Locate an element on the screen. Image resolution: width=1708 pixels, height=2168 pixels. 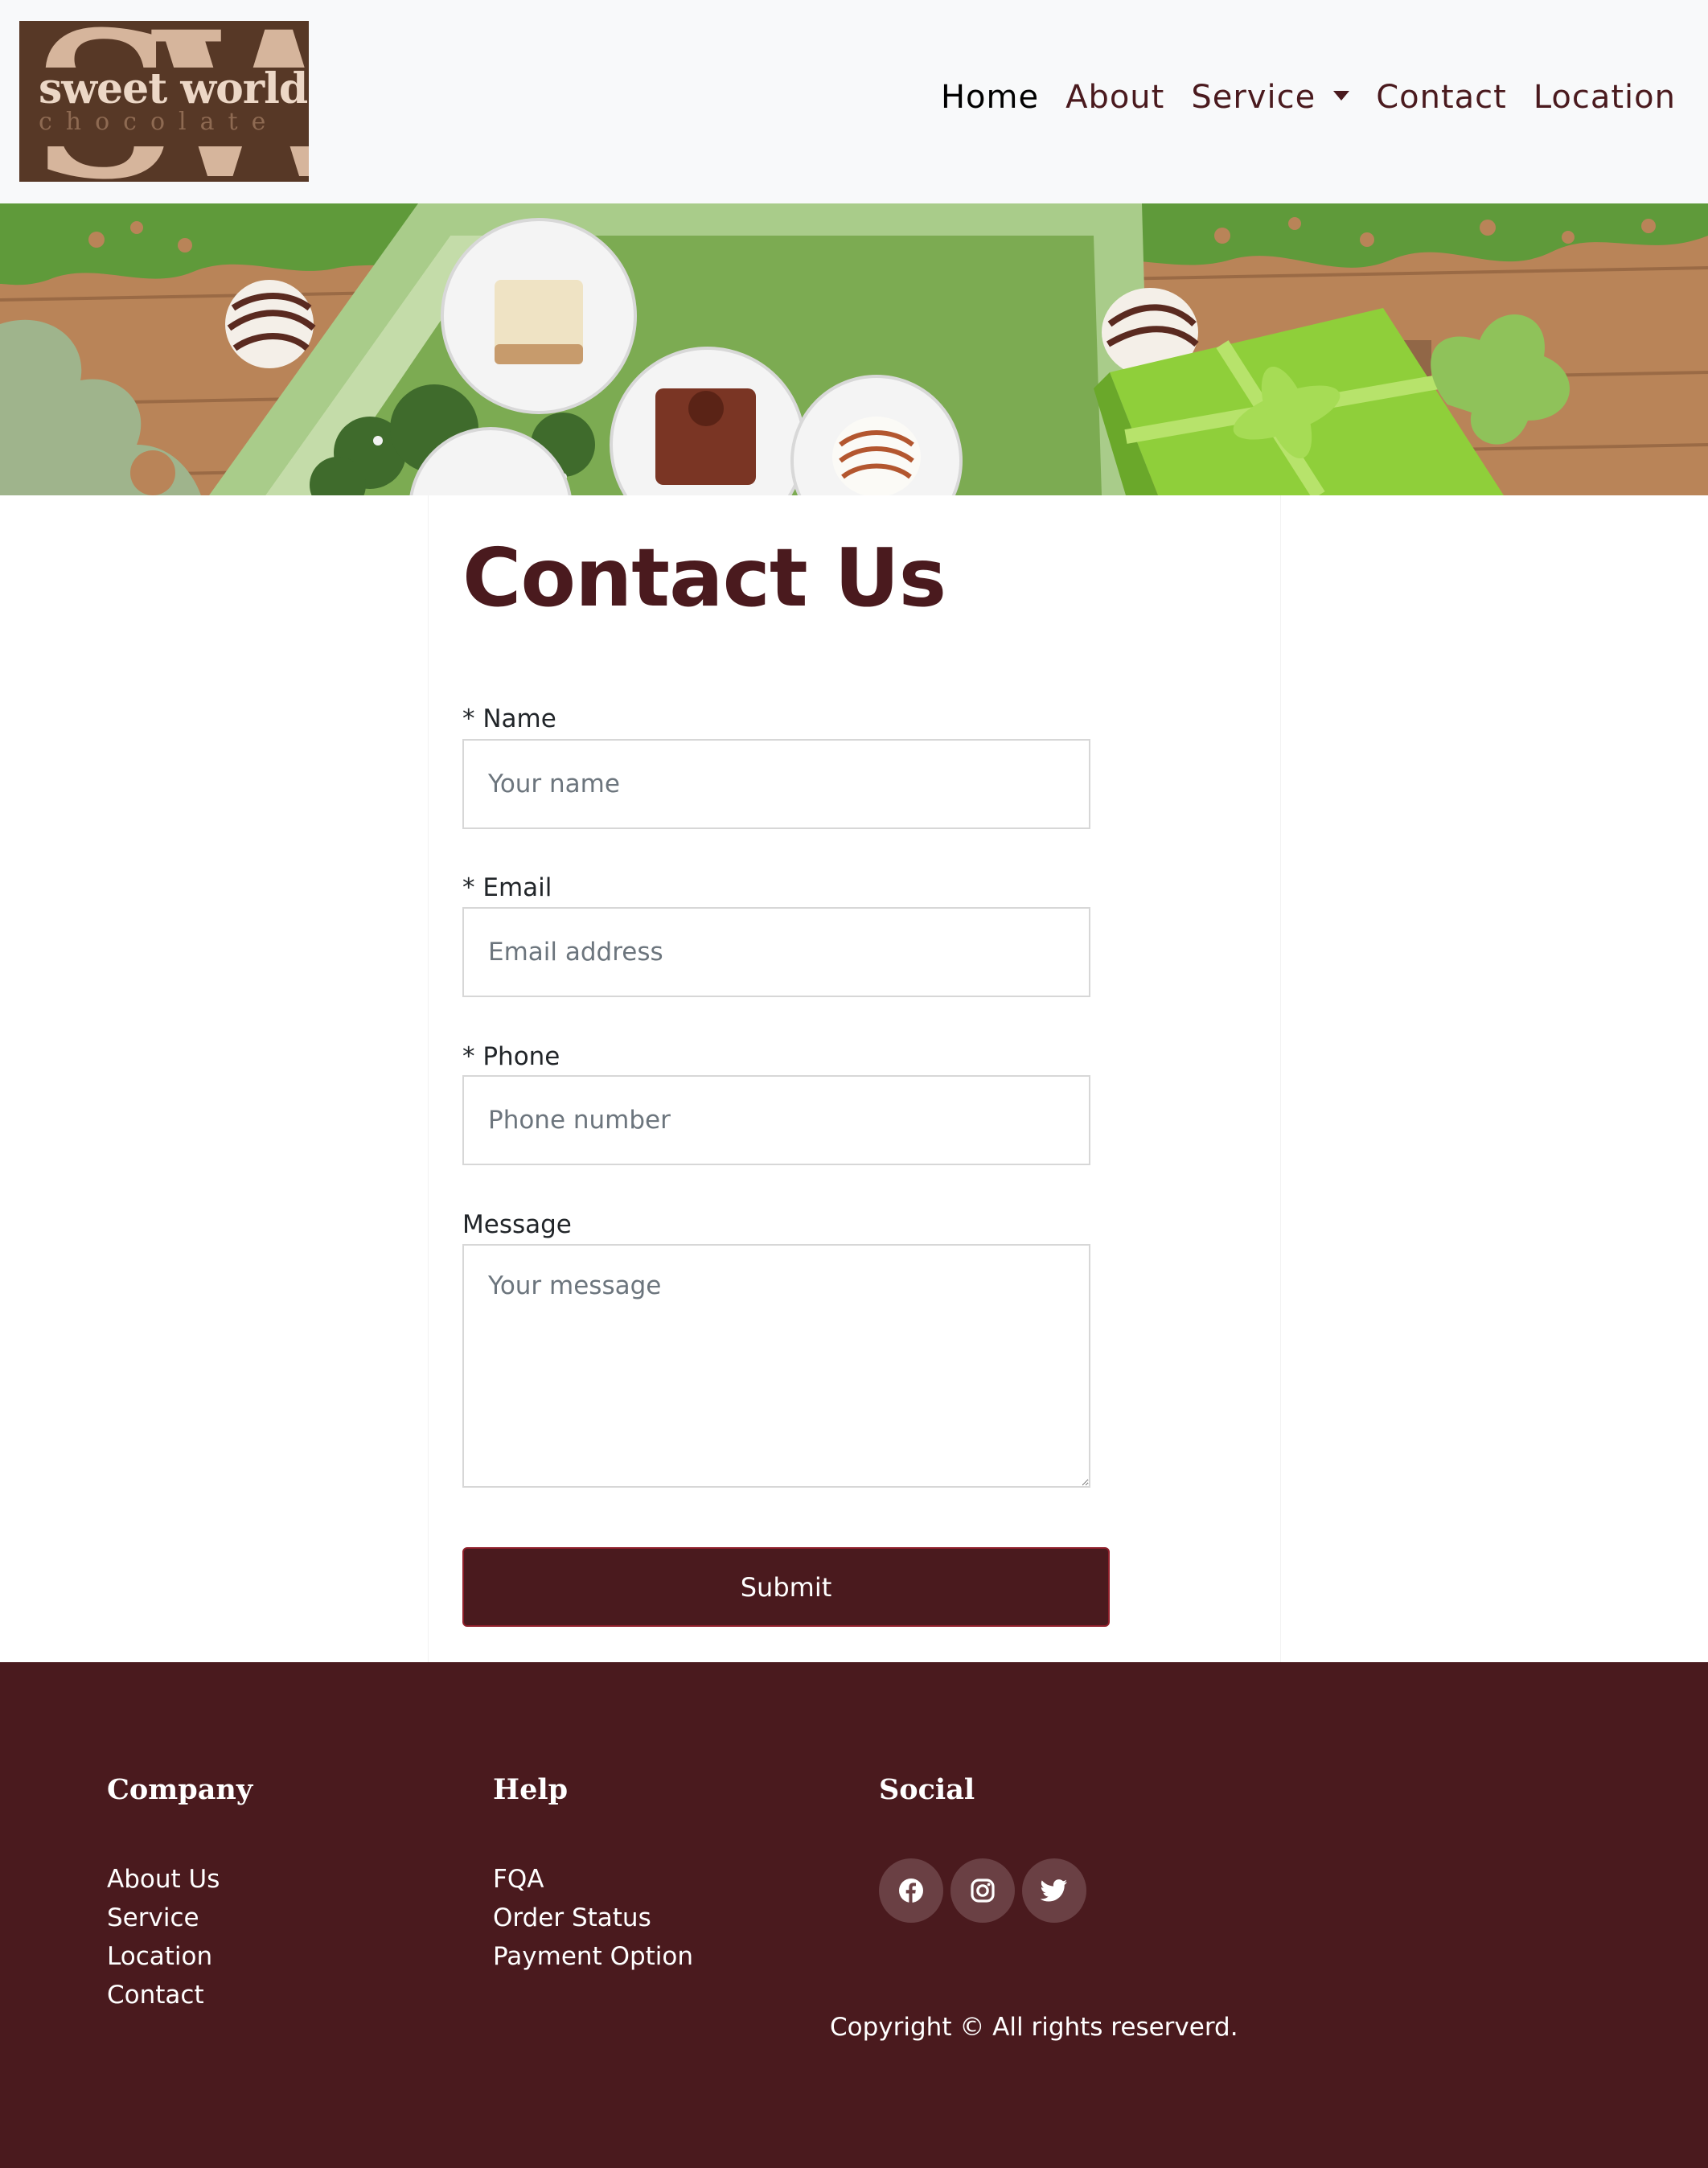
twitter-icon is located at coordinates (1054, 1891).